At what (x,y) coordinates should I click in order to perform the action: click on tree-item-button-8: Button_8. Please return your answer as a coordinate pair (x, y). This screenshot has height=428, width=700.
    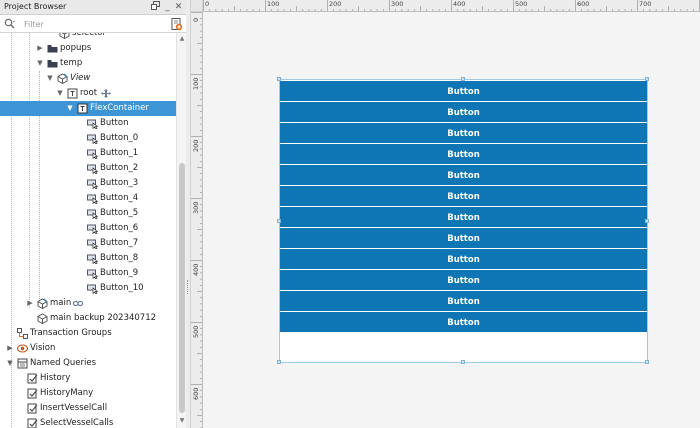
    Looking at the image, I should click on (88, 258).